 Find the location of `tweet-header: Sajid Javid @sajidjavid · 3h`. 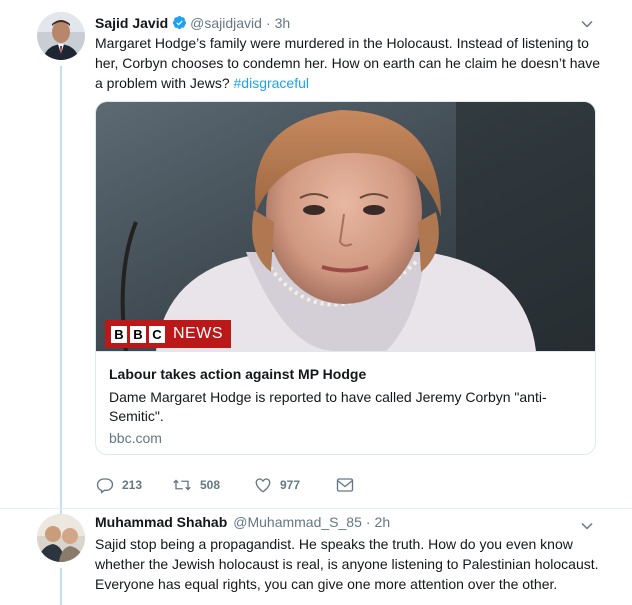

tweet-header: Sajid Javid @sajidjavid · 3h is located at coordinates (192, 22).